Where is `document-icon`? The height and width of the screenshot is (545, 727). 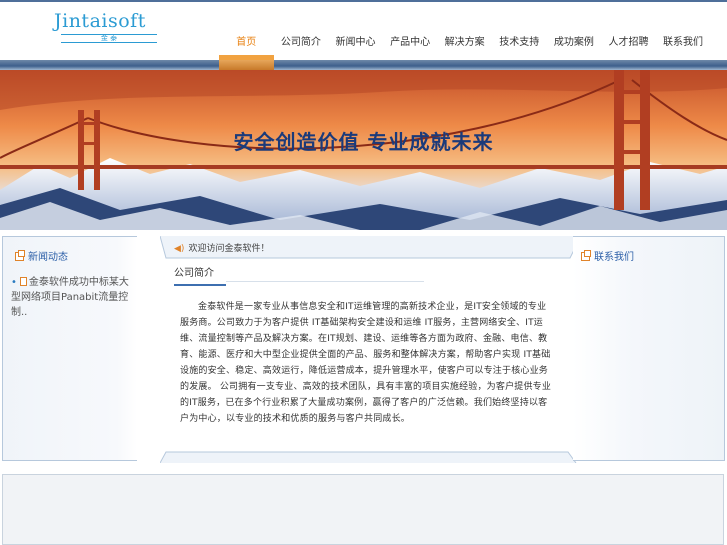
document-icon is located at coordinates (23, 281).